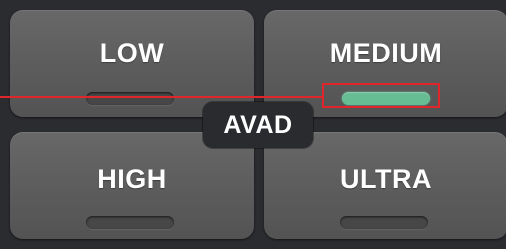  What do you see at coordinates (386, 53) in the screenshot?
I see `medium-mode-label: MEDIUM` at bounding box center [386, 53].